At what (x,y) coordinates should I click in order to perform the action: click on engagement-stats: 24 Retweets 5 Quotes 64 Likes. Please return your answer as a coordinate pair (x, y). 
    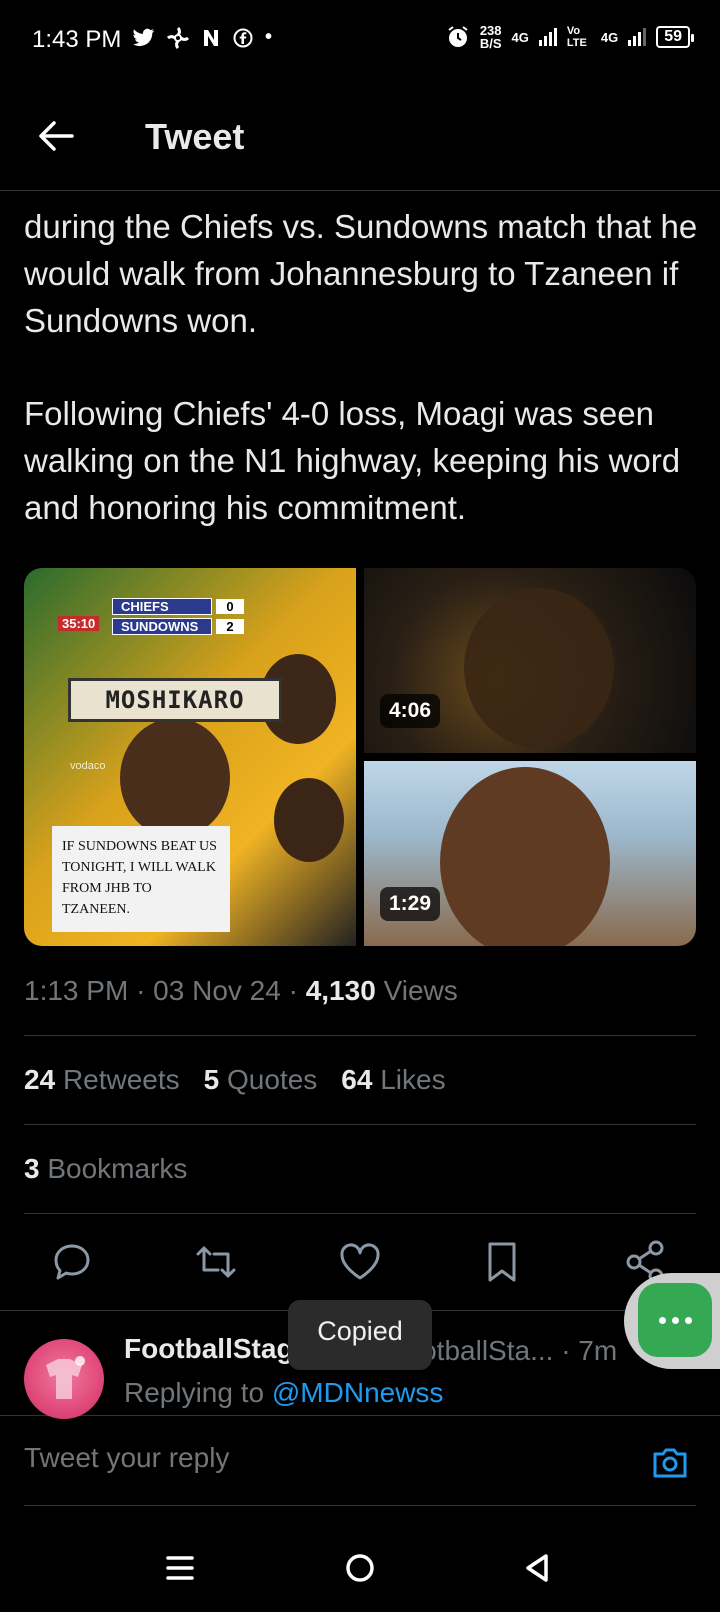
    Looking at the image, I should click on (235, 1080).